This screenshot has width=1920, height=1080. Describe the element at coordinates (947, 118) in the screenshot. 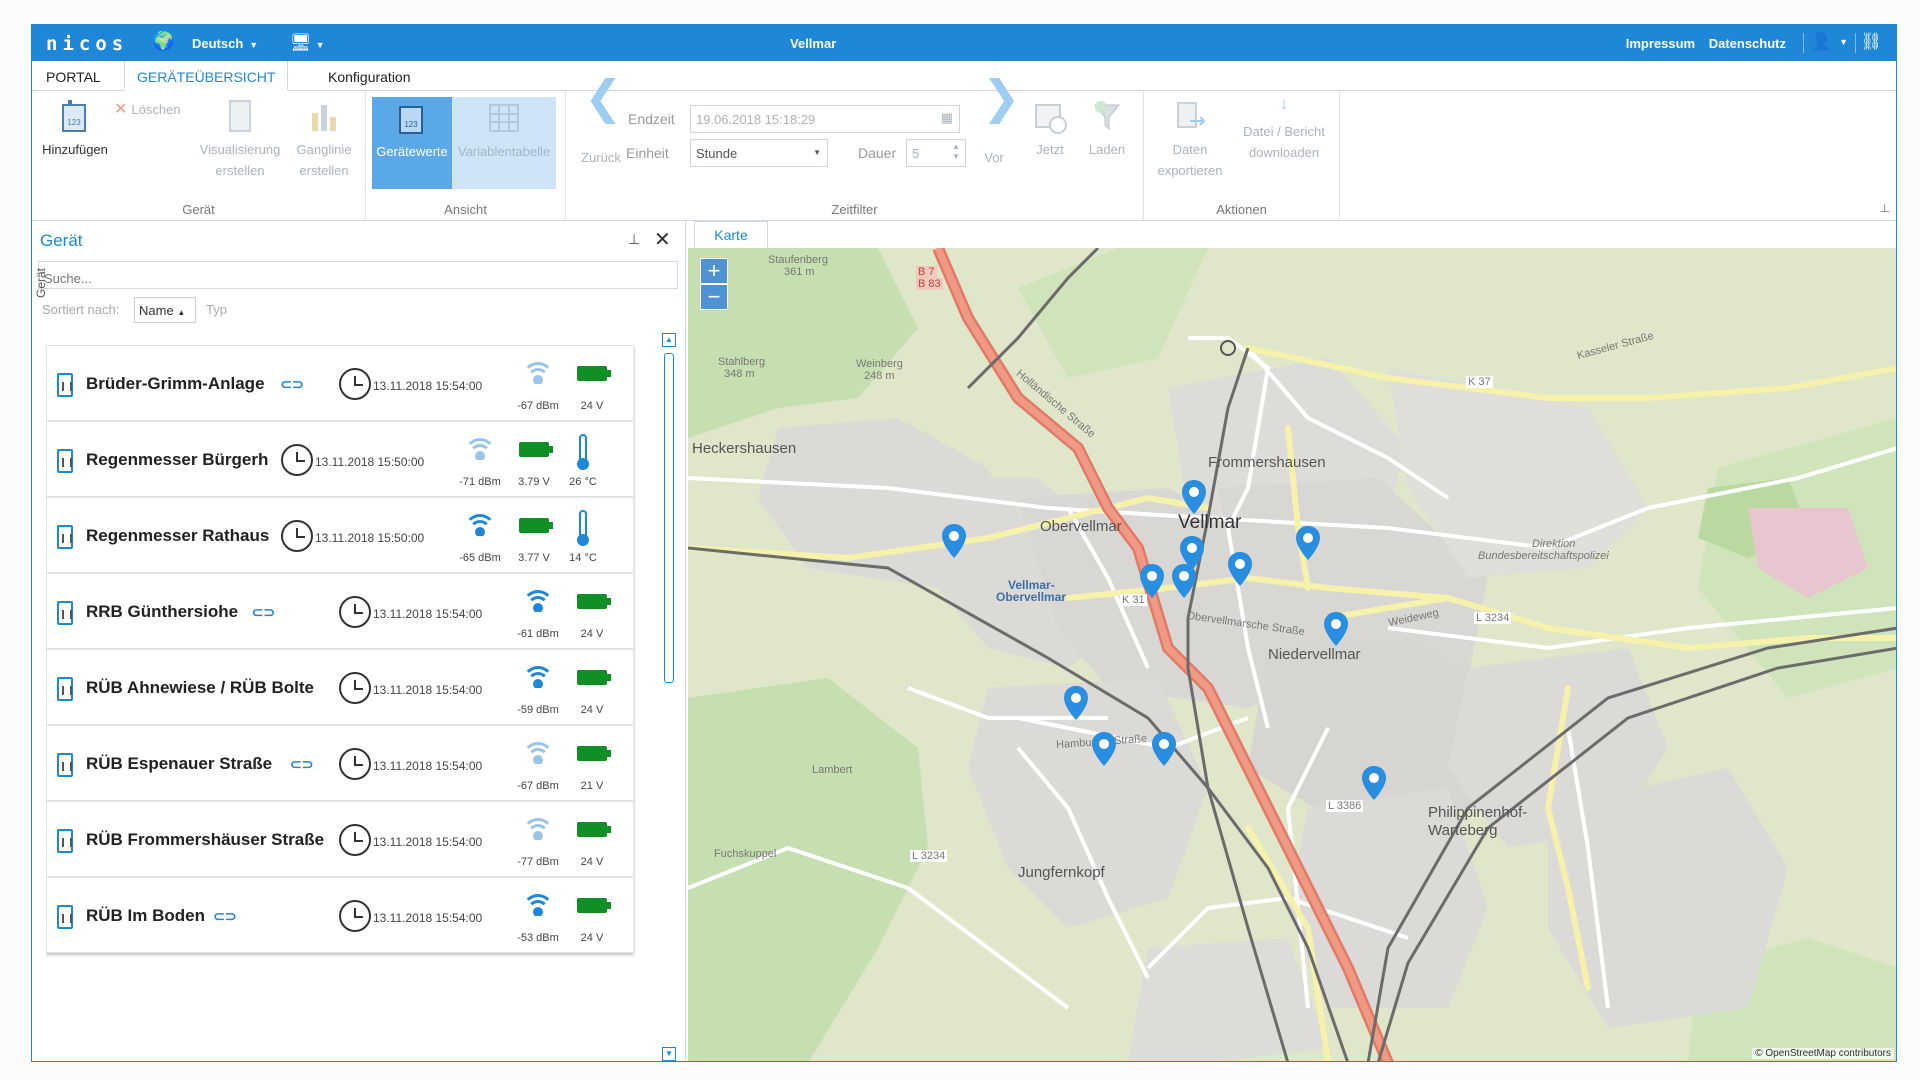

I see `calendar-icon: ▦` at that location.